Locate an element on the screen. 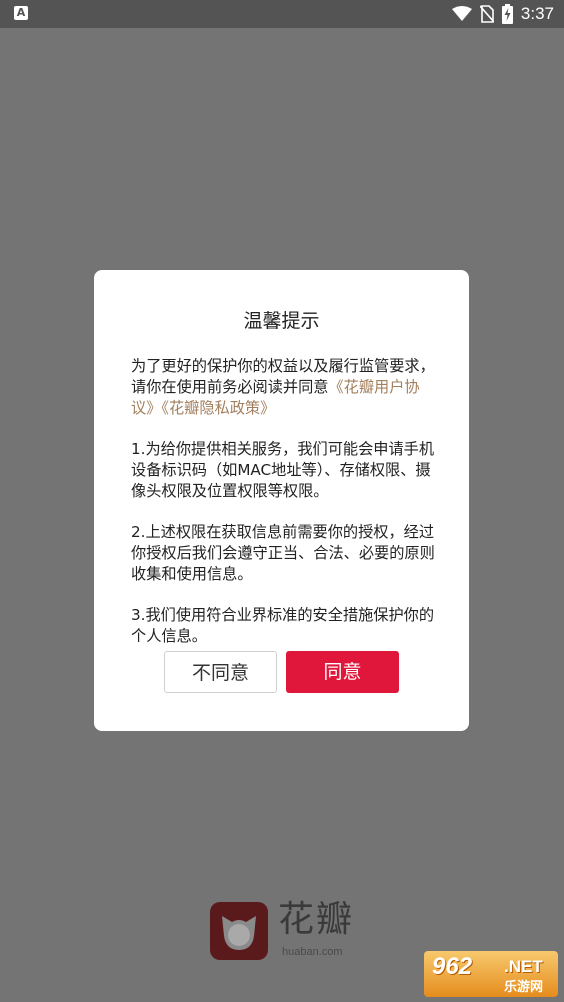  brand-domain: huaban.com is located at coordinates (312, 952).